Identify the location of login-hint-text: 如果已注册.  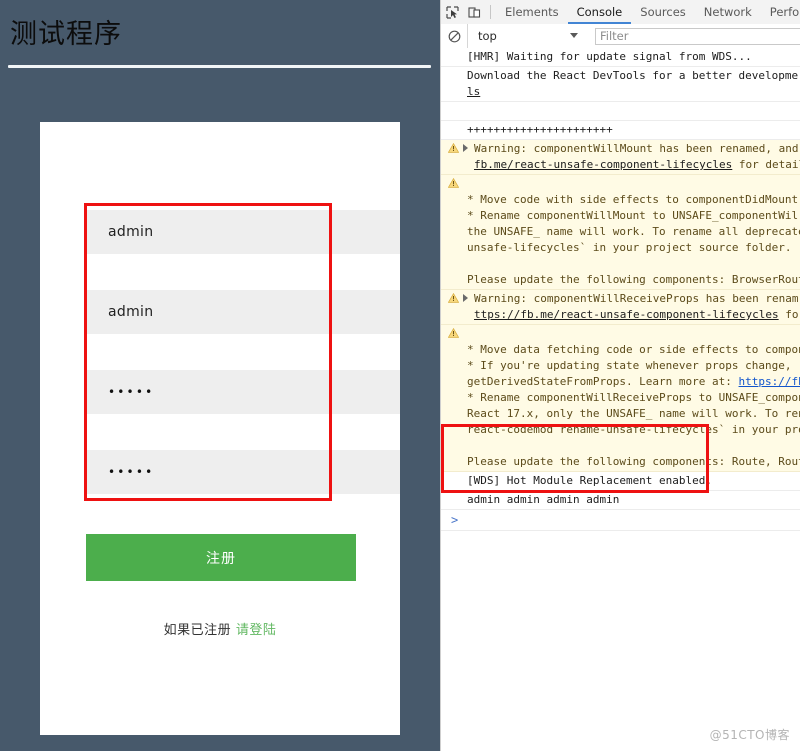
(199, 630).